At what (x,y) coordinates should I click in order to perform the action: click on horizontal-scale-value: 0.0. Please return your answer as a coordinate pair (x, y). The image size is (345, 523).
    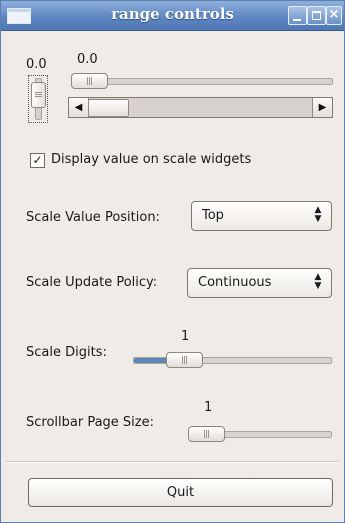
    Looking at the image, I should click on (87, 59).